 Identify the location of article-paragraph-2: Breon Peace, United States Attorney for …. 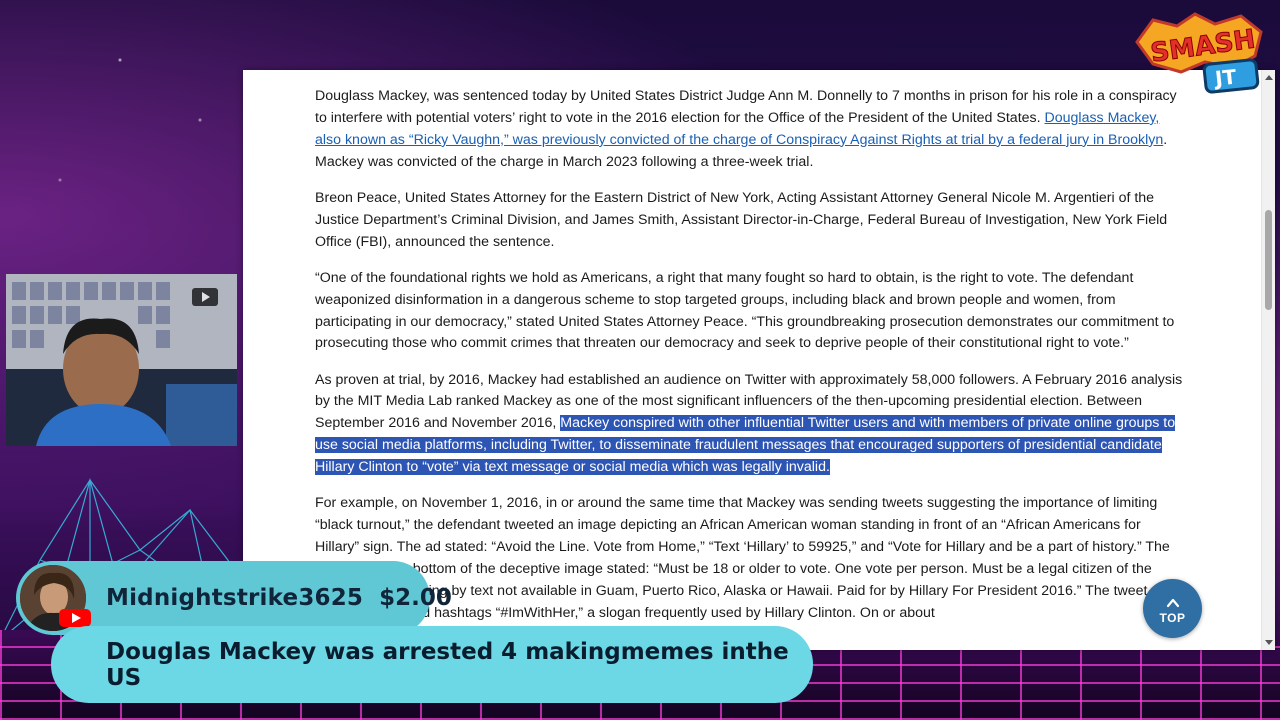
(741, 219).